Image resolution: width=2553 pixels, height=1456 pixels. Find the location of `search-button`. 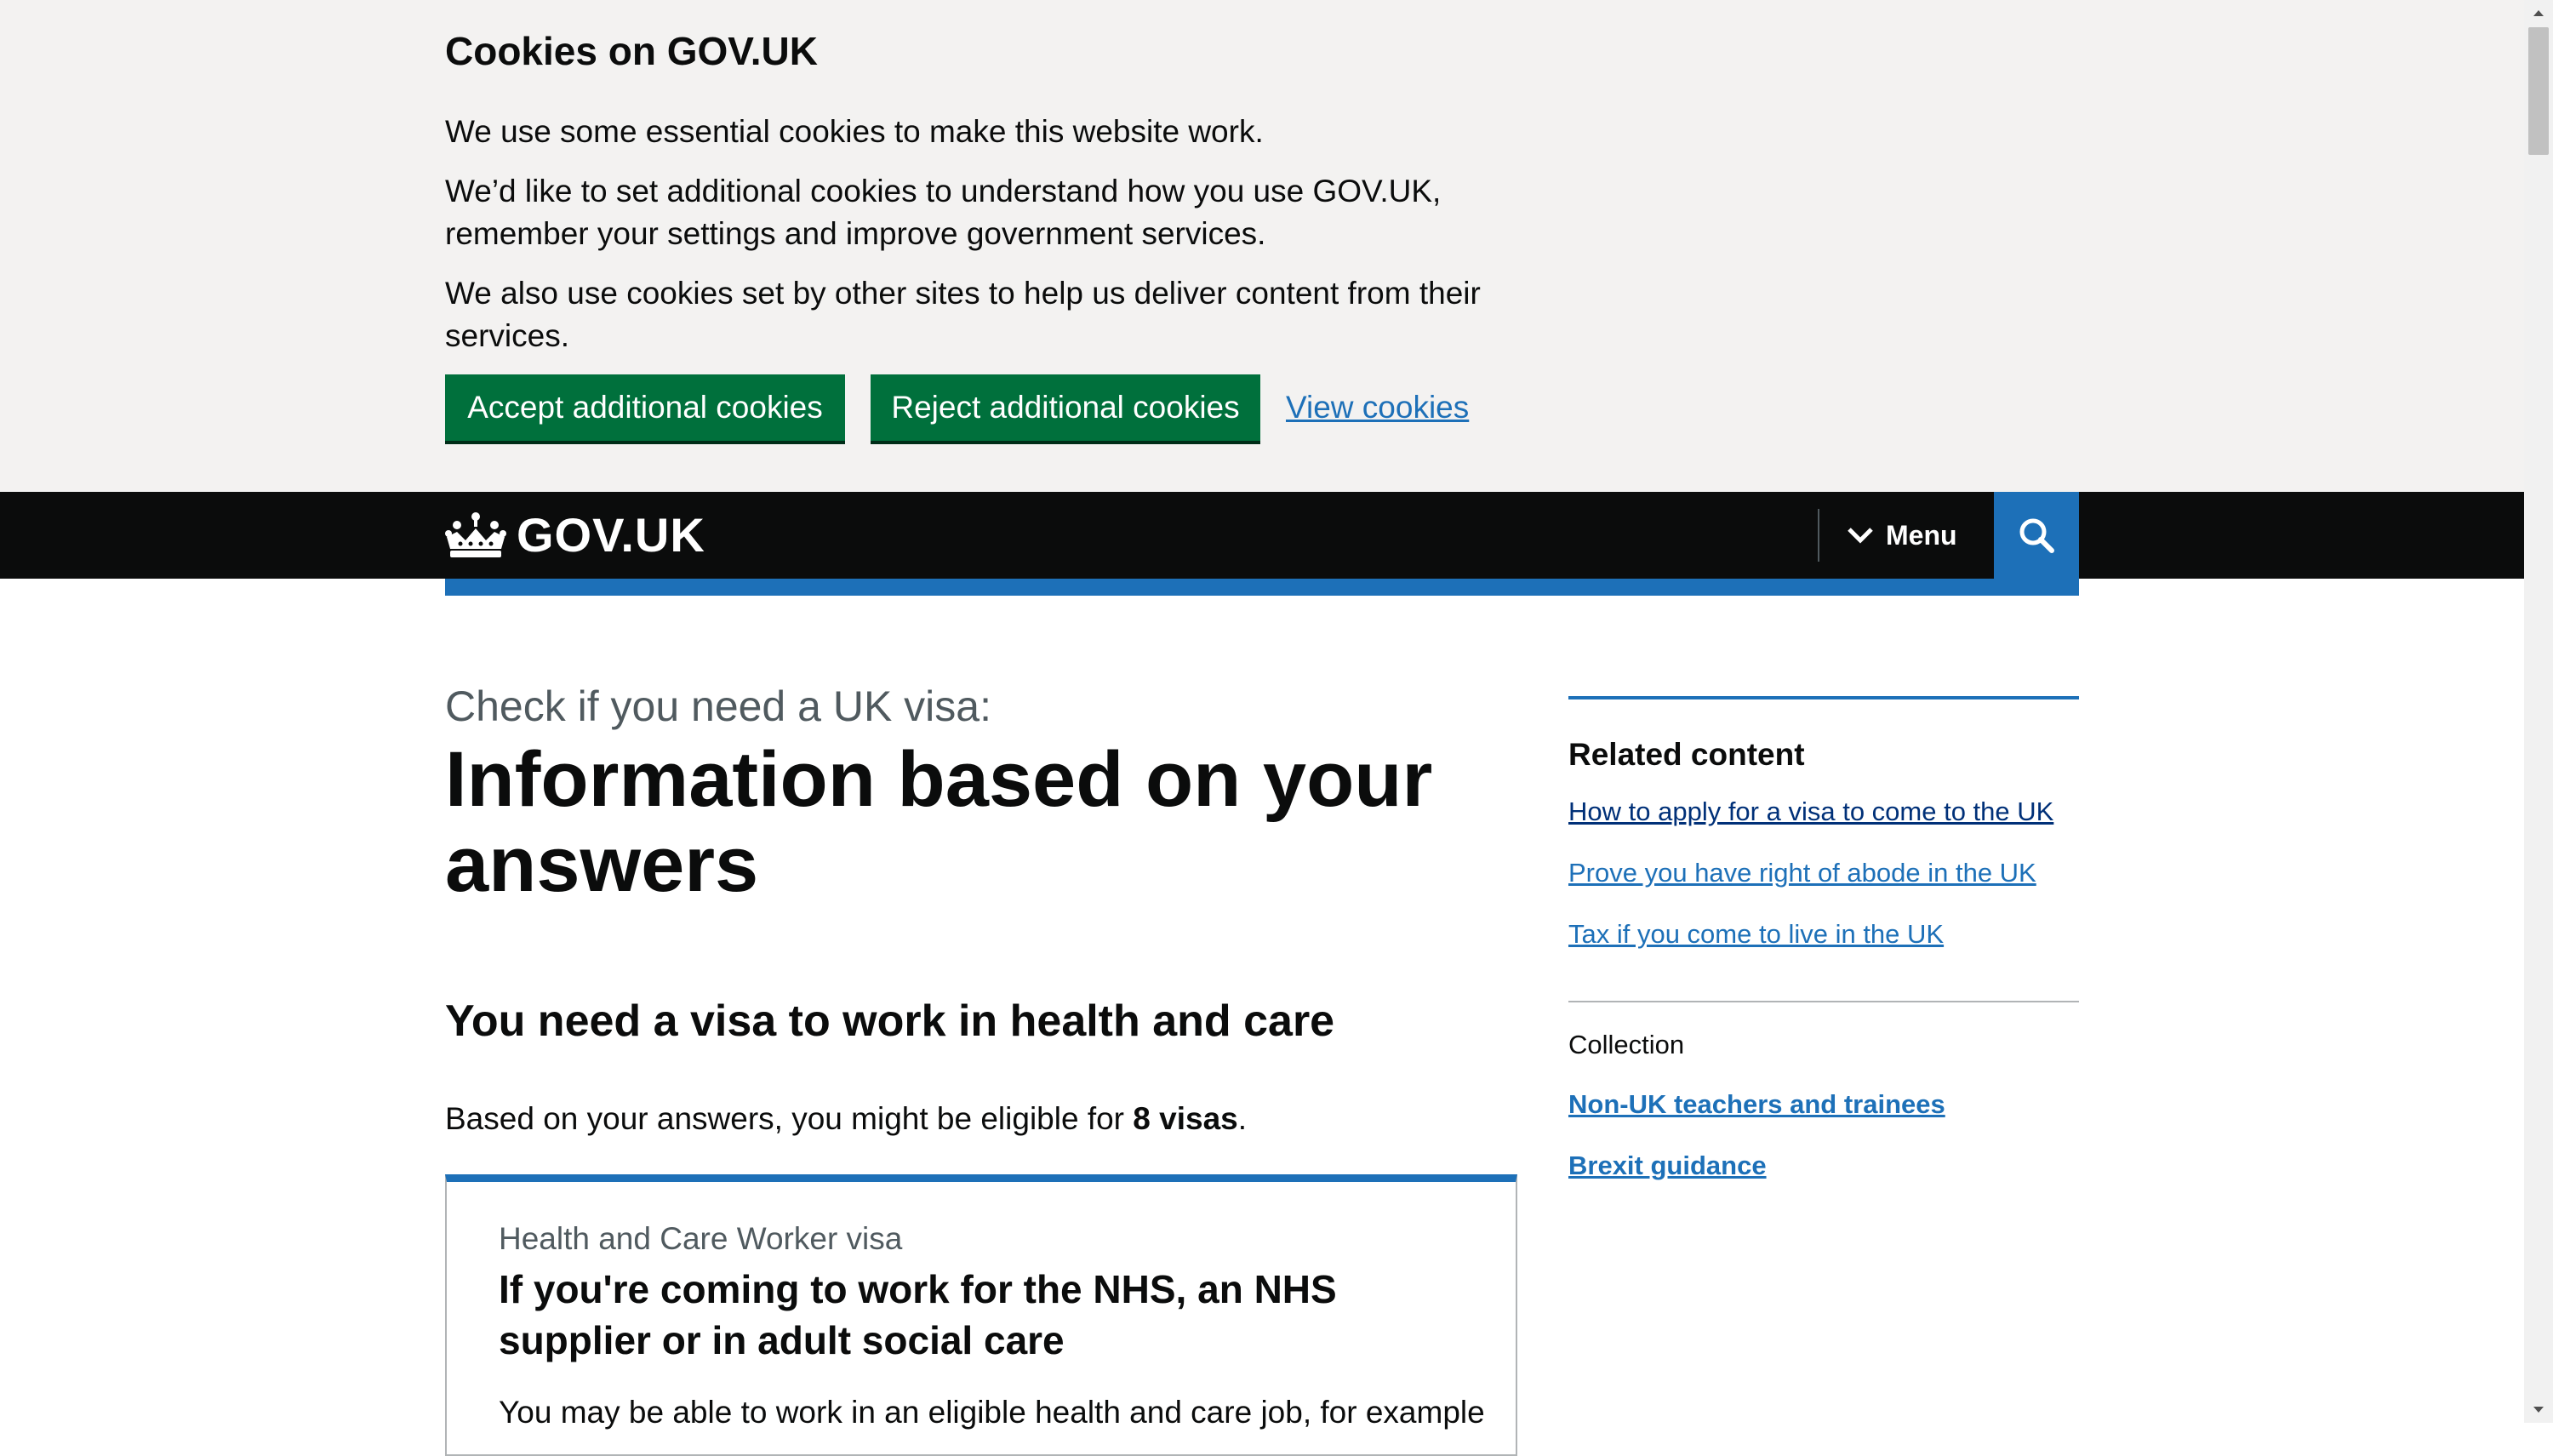

search-button is located at coordinates (2036, 535).